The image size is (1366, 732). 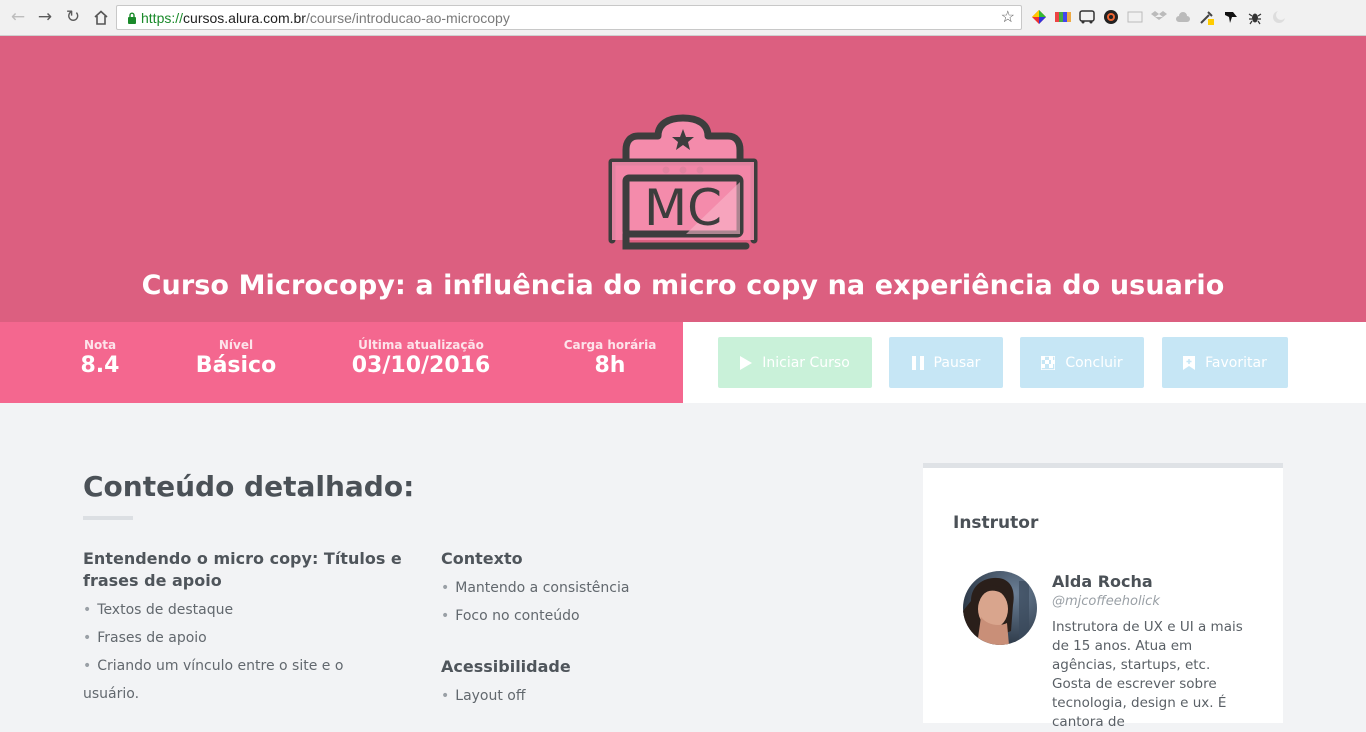 I want to click on list-item: • Foco no conteúdo, so click(x=510, y=616).